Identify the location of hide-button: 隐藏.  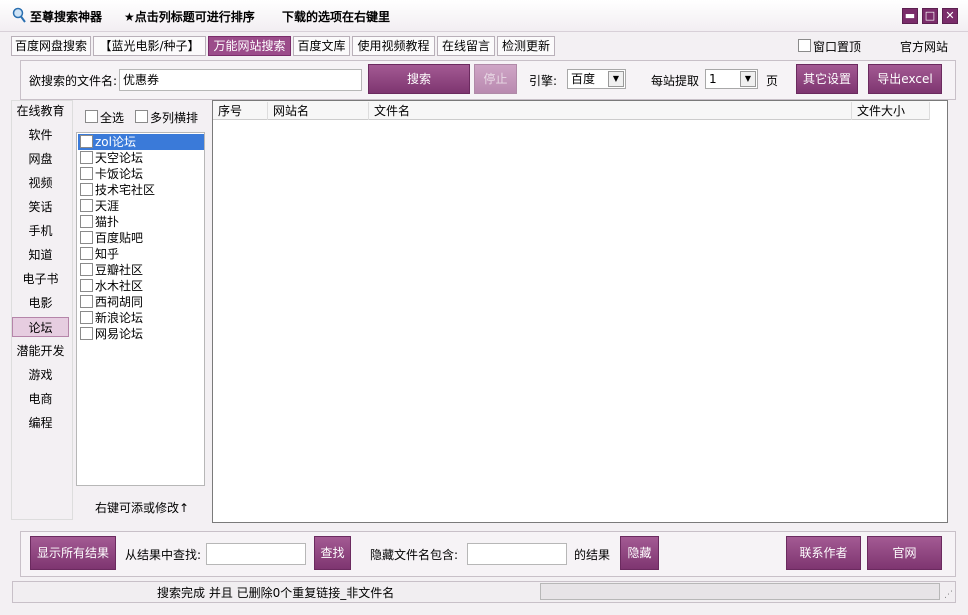
(639, 553).